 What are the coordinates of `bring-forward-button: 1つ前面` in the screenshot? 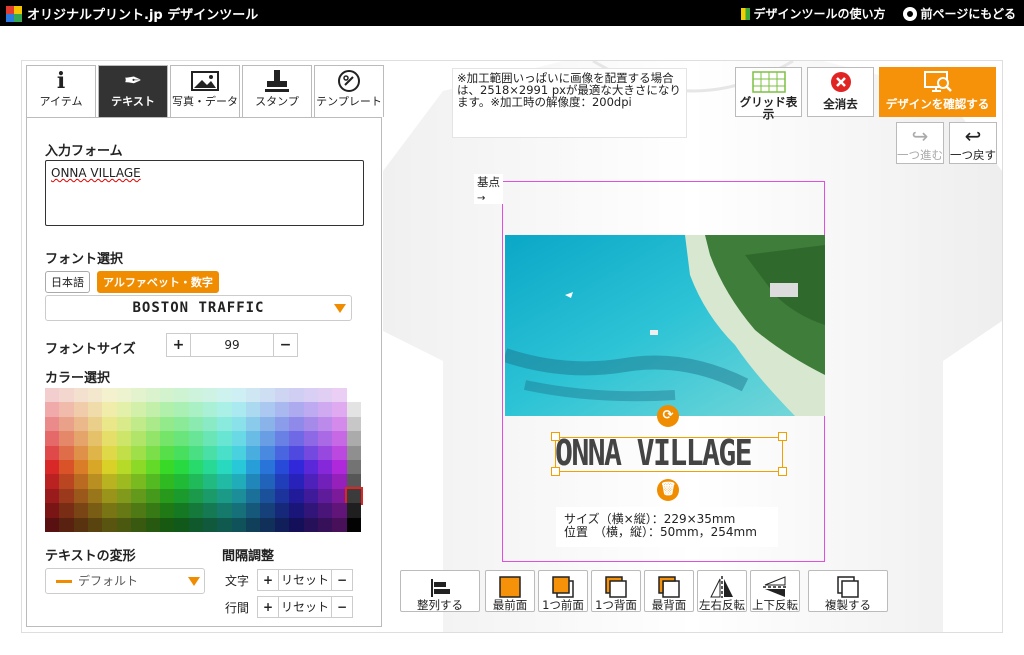 It's located at (563, 591).